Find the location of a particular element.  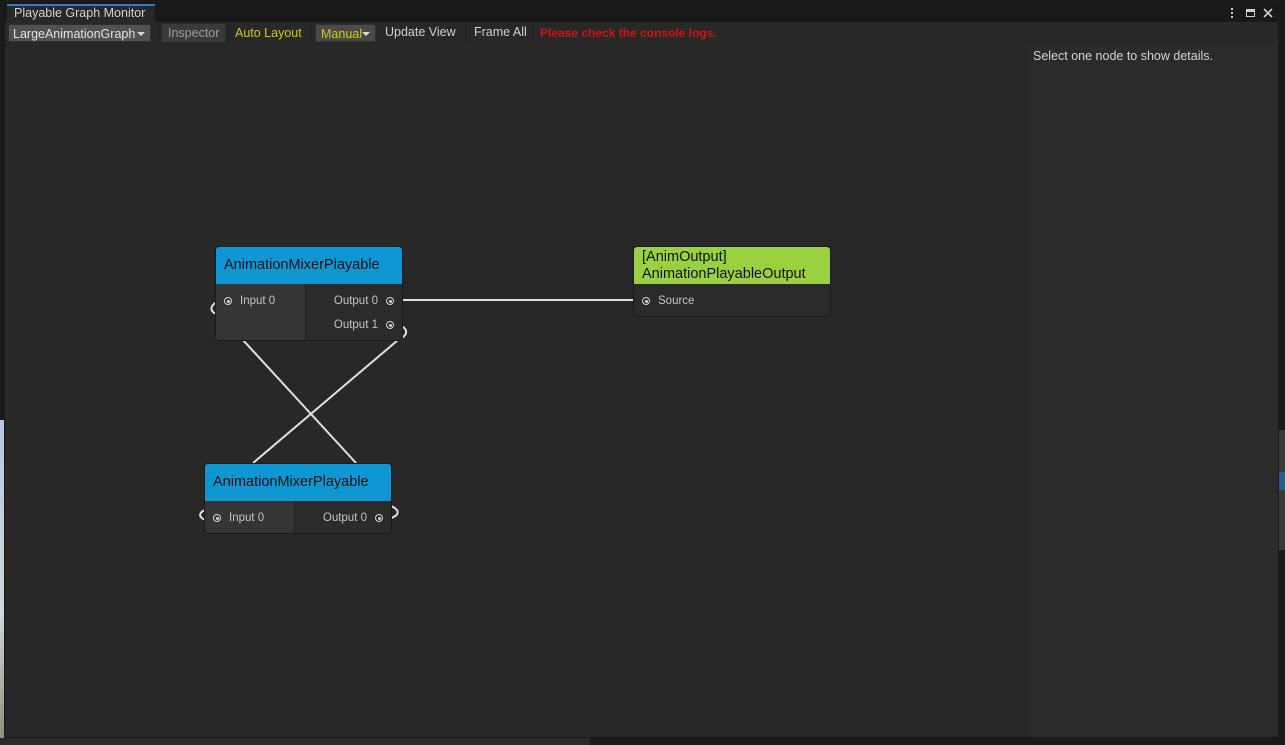

maximize-icon is located at coordinates (1250, 13).